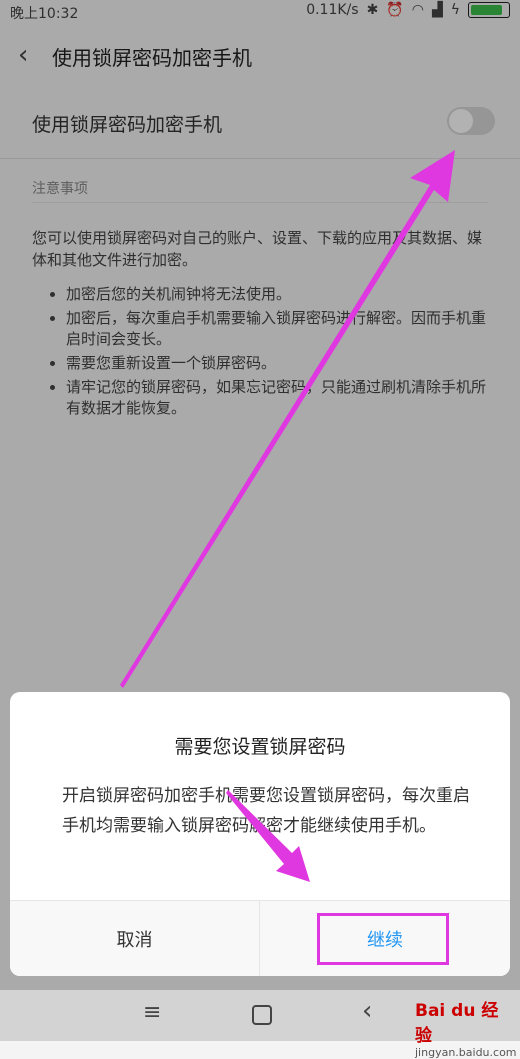 This screenshot has width=520, height=1059. I want to click on continue-highlight-box, so click(383, 939).